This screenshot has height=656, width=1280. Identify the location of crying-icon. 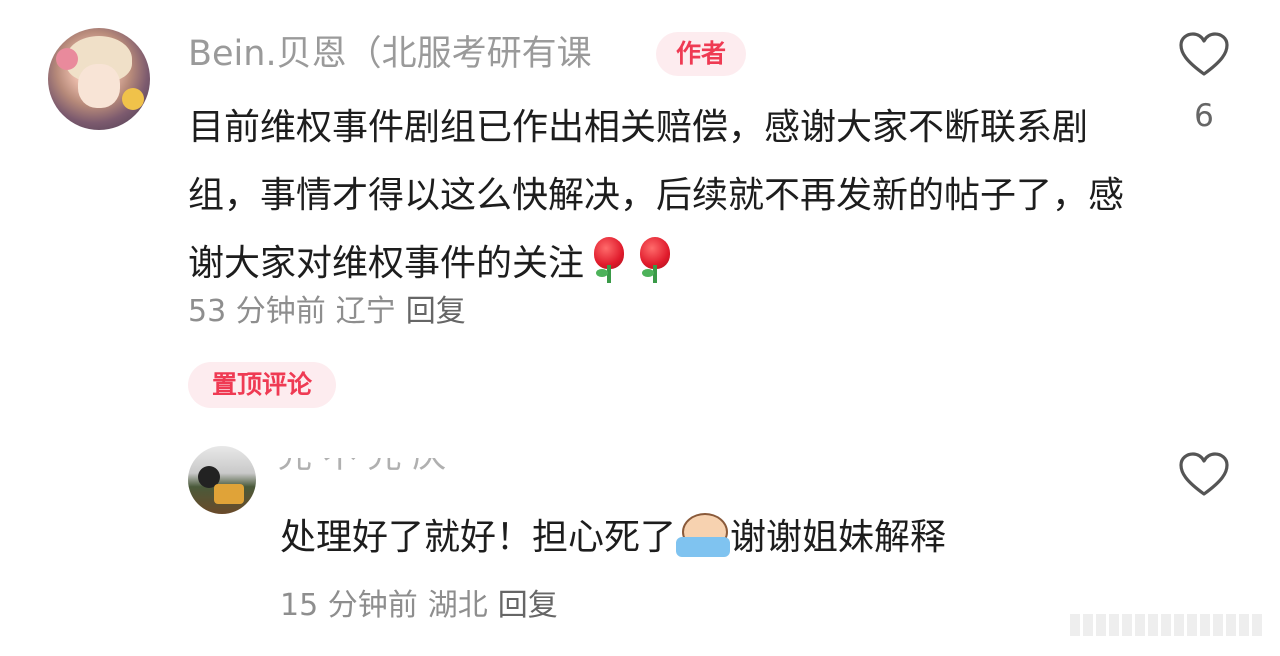
(703, 534).